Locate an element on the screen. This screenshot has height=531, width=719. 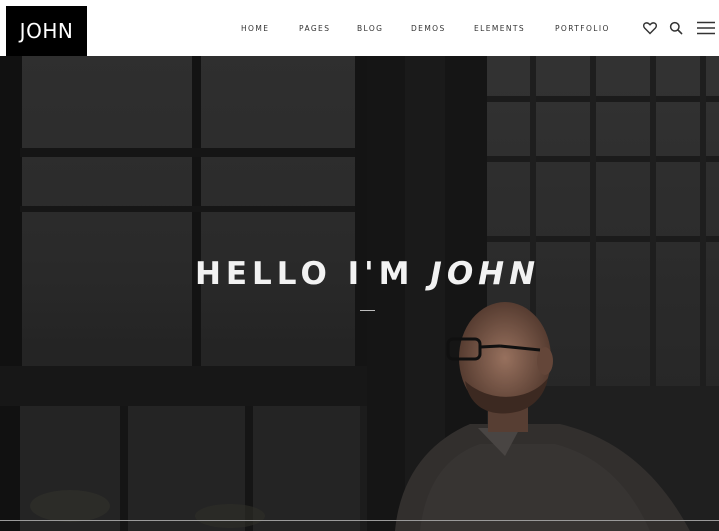
nav-item-demos: DEMOS is located at coordinates (428, 28).